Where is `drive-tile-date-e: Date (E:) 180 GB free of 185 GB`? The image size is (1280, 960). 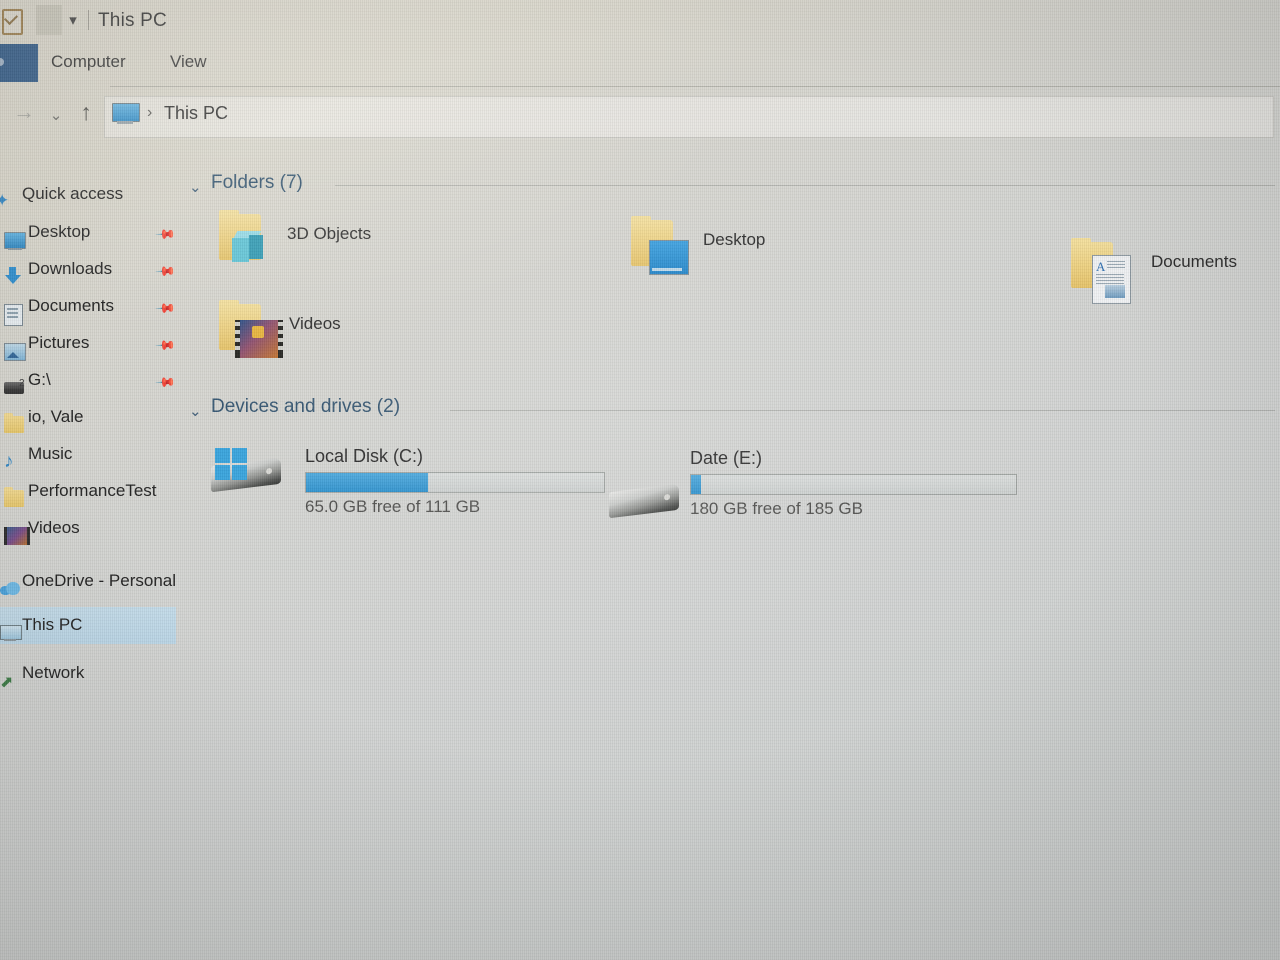 drive-tile-date-e: Date (E:) 180 GB free of 185 GB is located at coordinates (825, 493).